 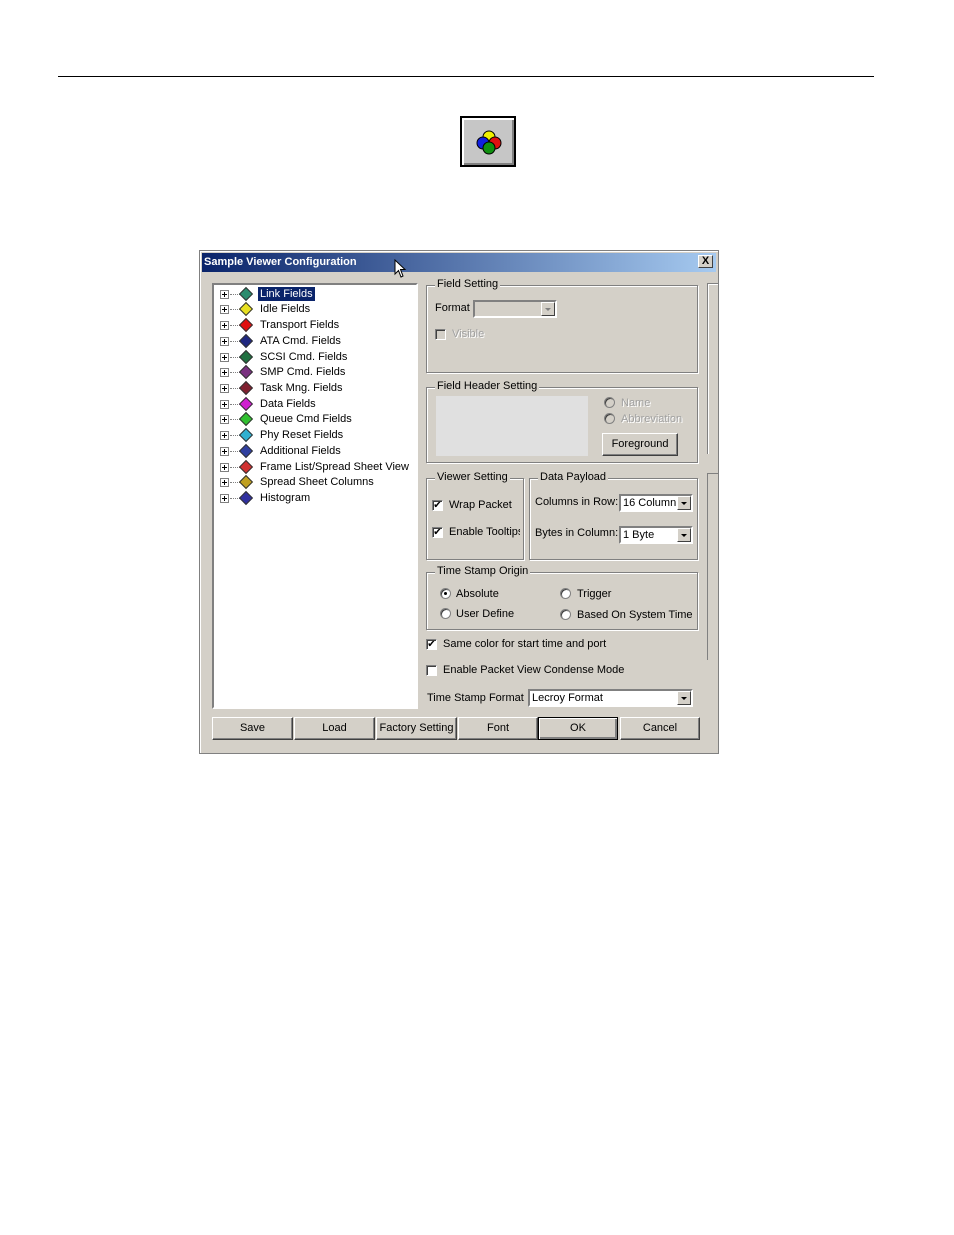 What do you see at coordinates (285, 309) in the screenshot?
I see `tree-item-label: Idle Fields` at bounding box center [285, 309].